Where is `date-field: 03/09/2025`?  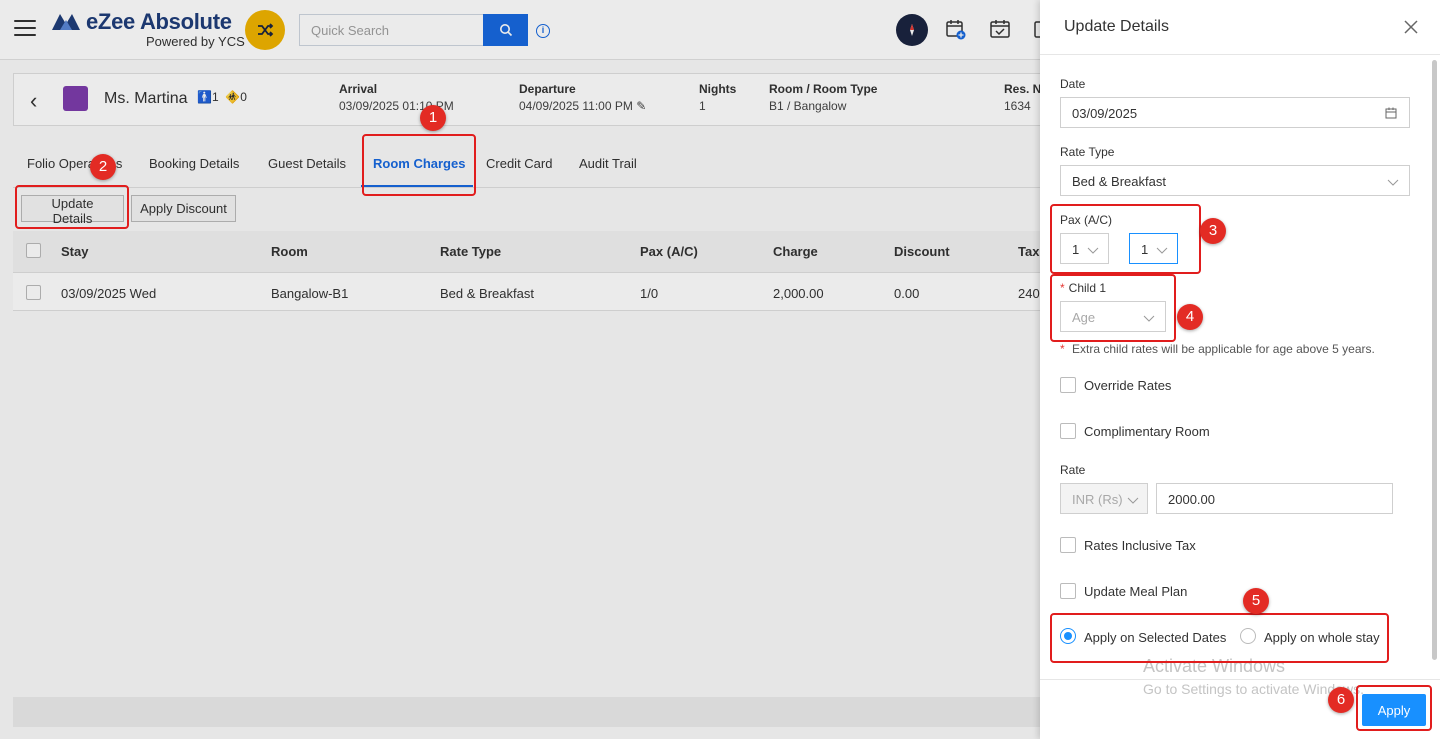 date-field: 03/09/2025 is located at coordinates (1235, 112).